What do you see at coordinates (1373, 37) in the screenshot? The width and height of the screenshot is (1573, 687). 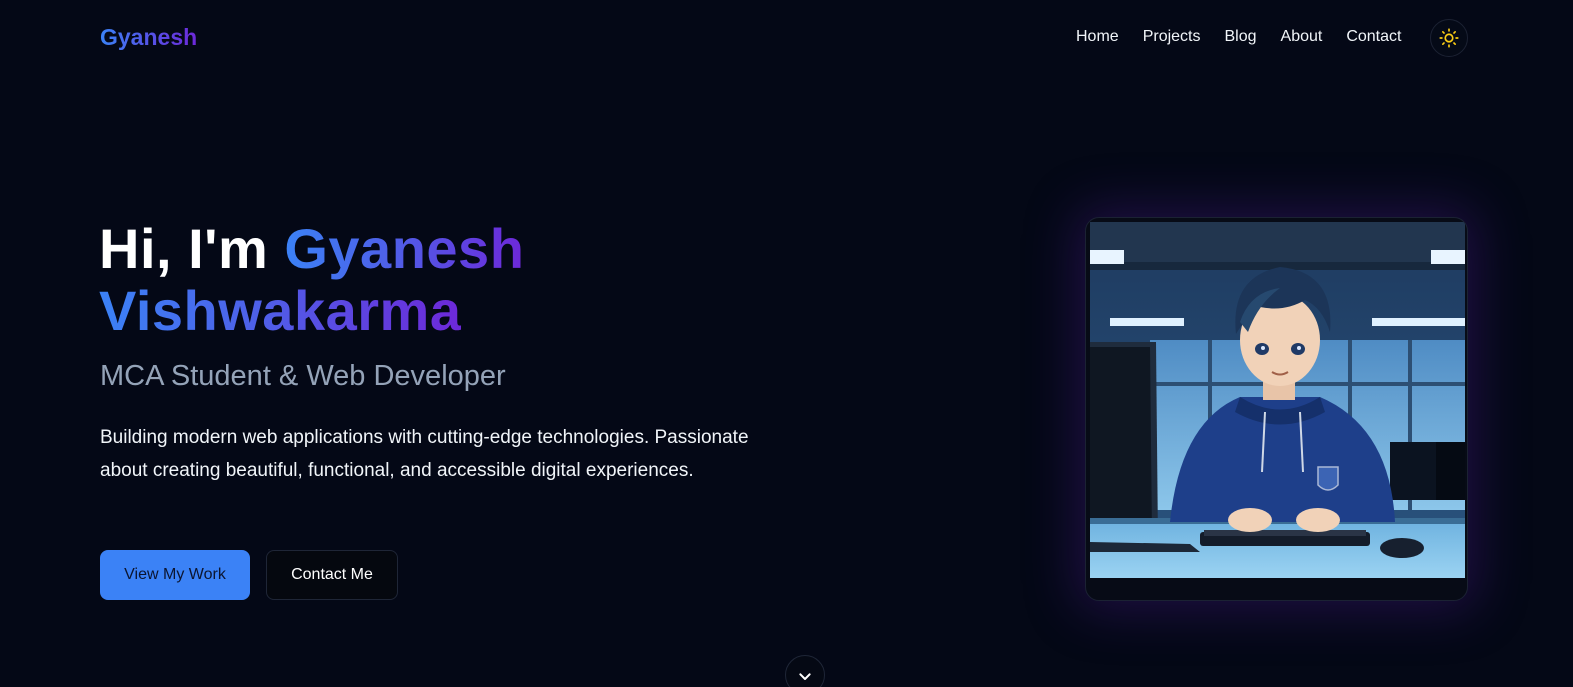 I see `nav-link-contact: Contact` at bounding box center [1373, 37].